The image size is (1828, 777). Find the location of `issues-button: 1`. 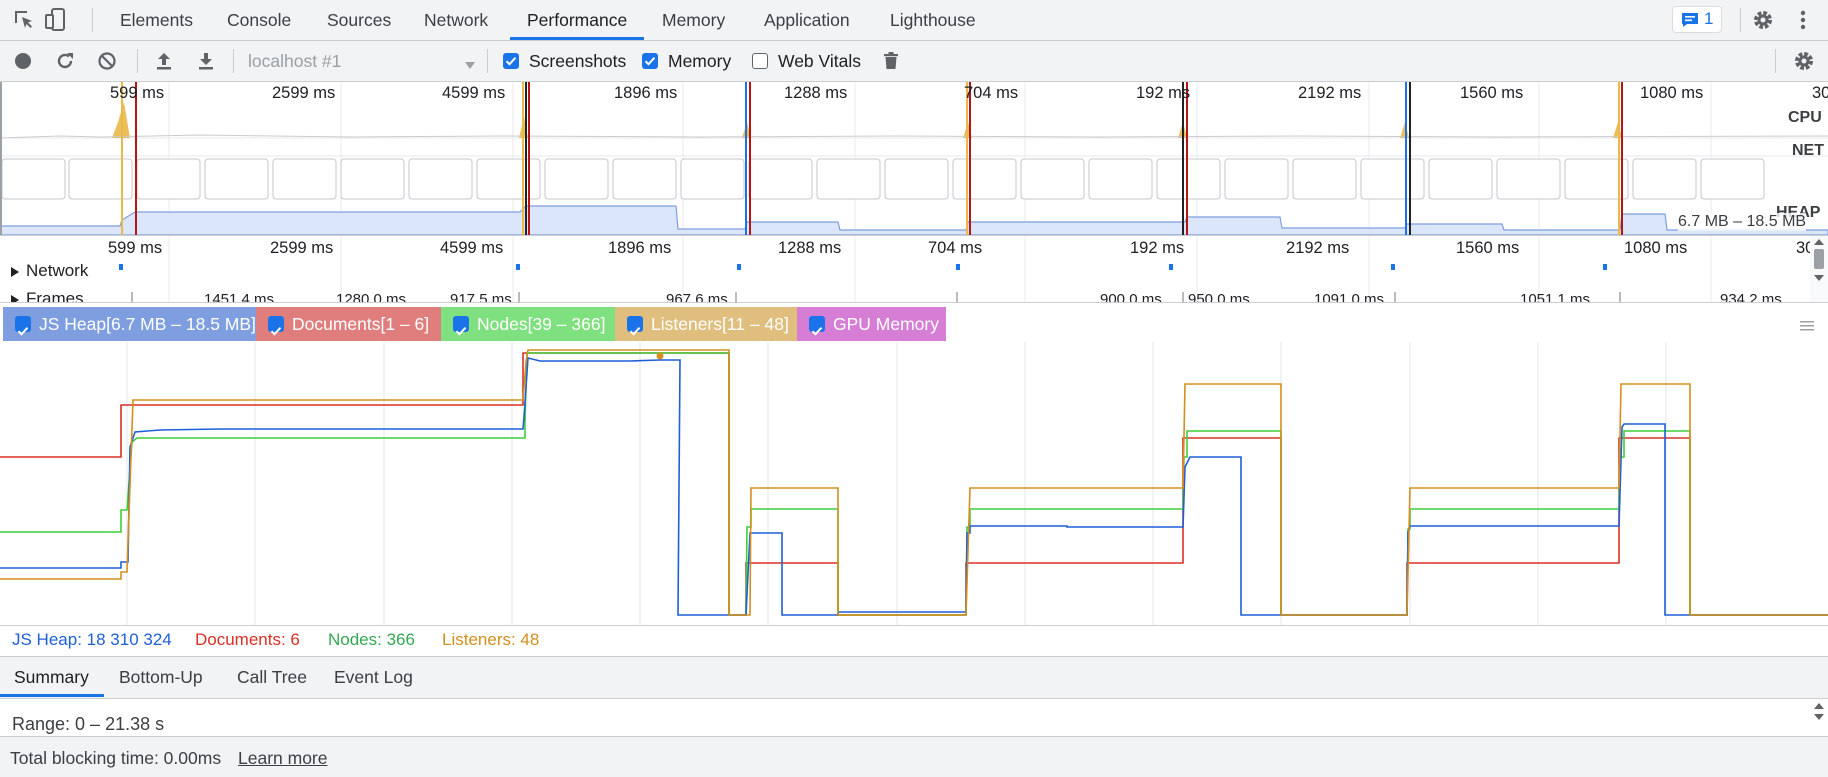

issues-button: 1 is located at coordinates (1697, 19).